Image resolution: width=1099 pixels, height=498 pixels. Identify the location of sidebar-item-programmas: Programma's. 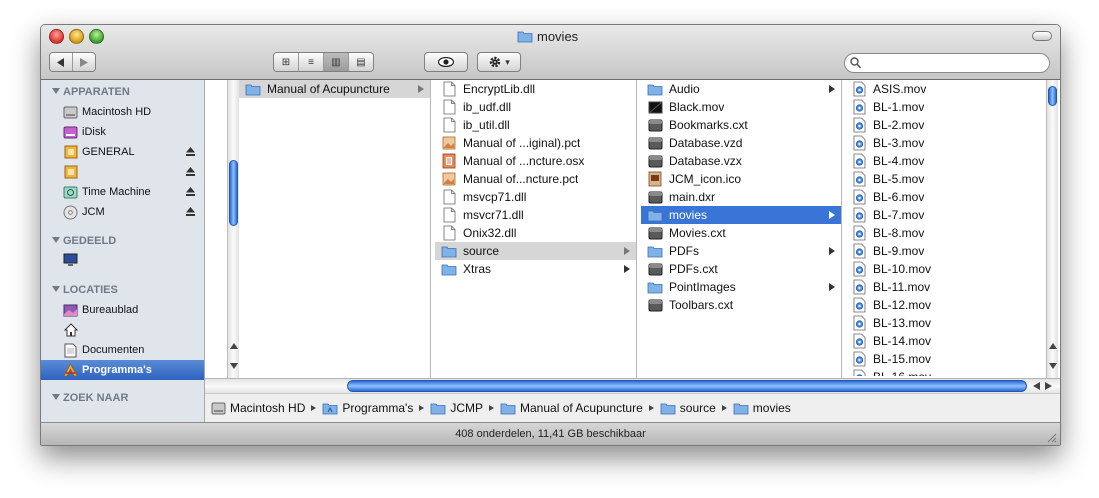
(122, 370).